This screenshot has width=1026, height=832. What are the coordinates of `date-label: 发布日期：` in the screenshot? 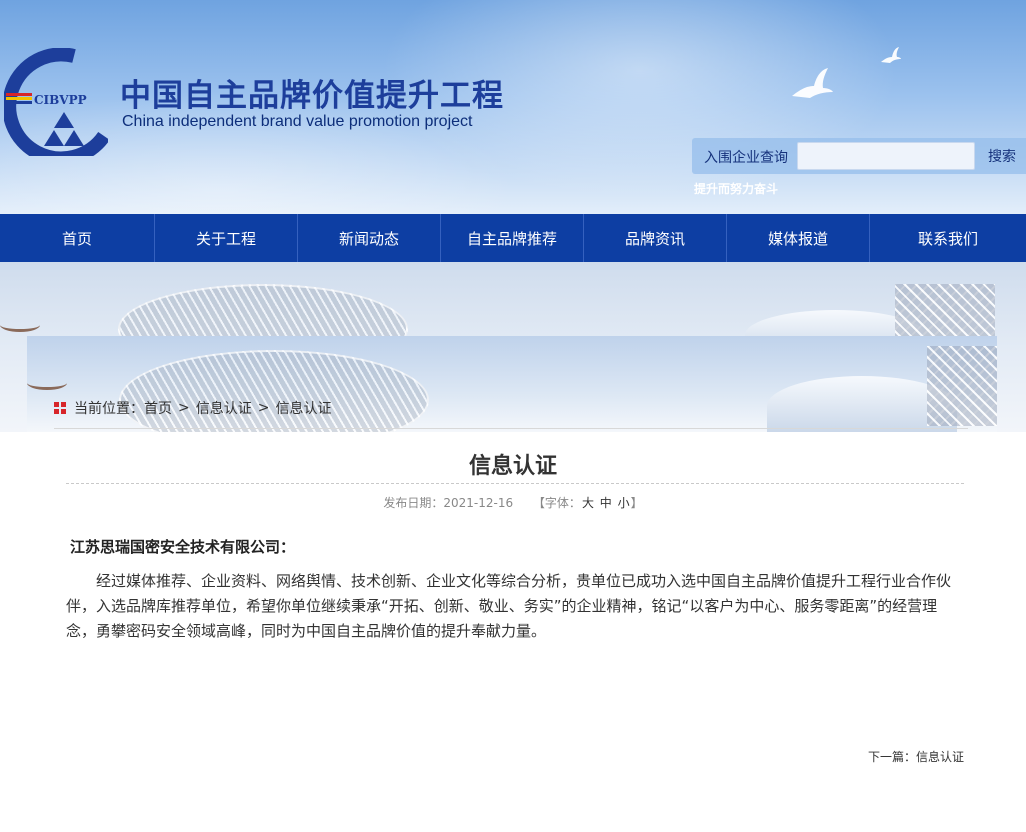 It's located at (413, 503).